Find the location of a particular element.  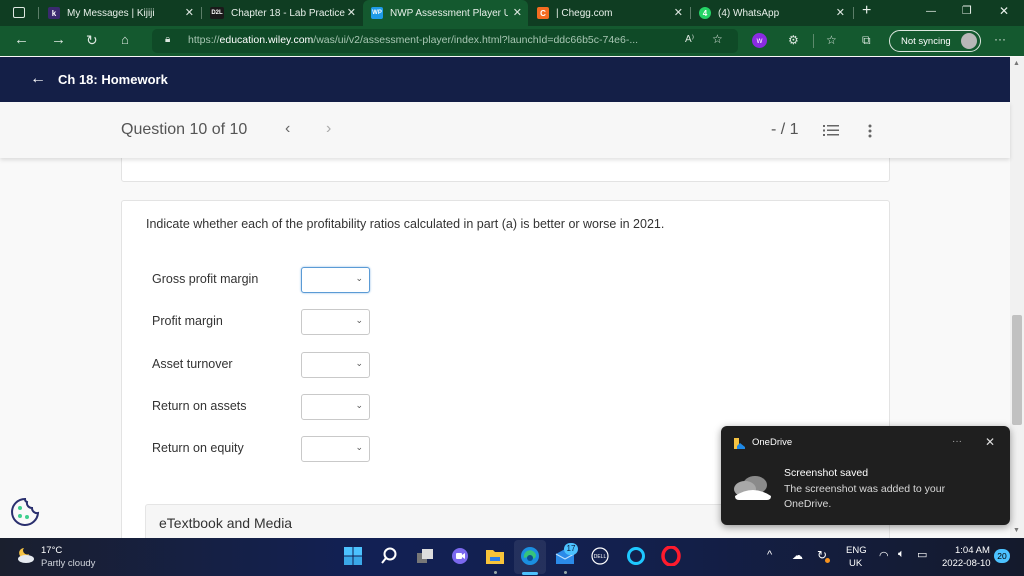

clock-date: 2022-08-10 is located at coordinates (966, 563).